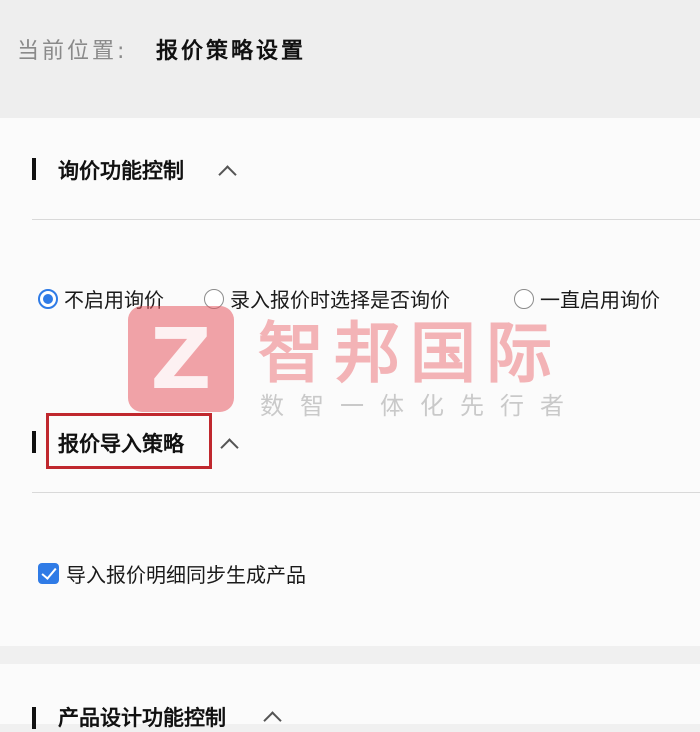  What do you see at coordinates (121, 171) in the screenshot?
I see `section-title-inquiry: 询价功能控制` at bounding box center [121, 171].